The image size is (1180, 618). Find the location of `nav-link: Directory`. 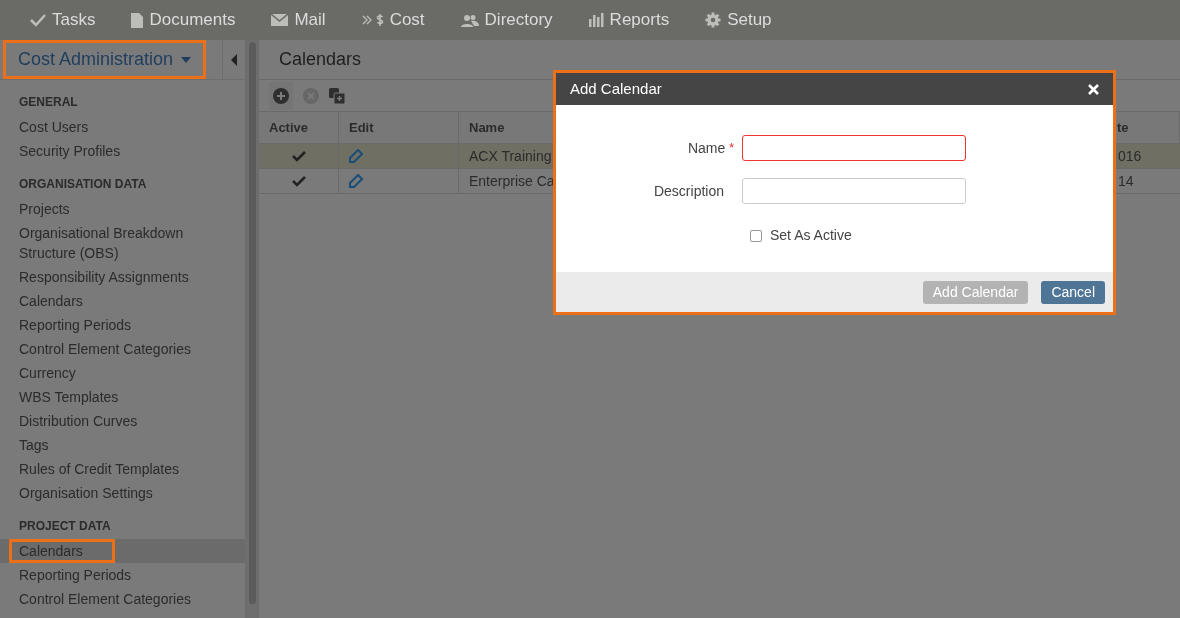

nav-link: Directory is located at coordinates (506, 20).